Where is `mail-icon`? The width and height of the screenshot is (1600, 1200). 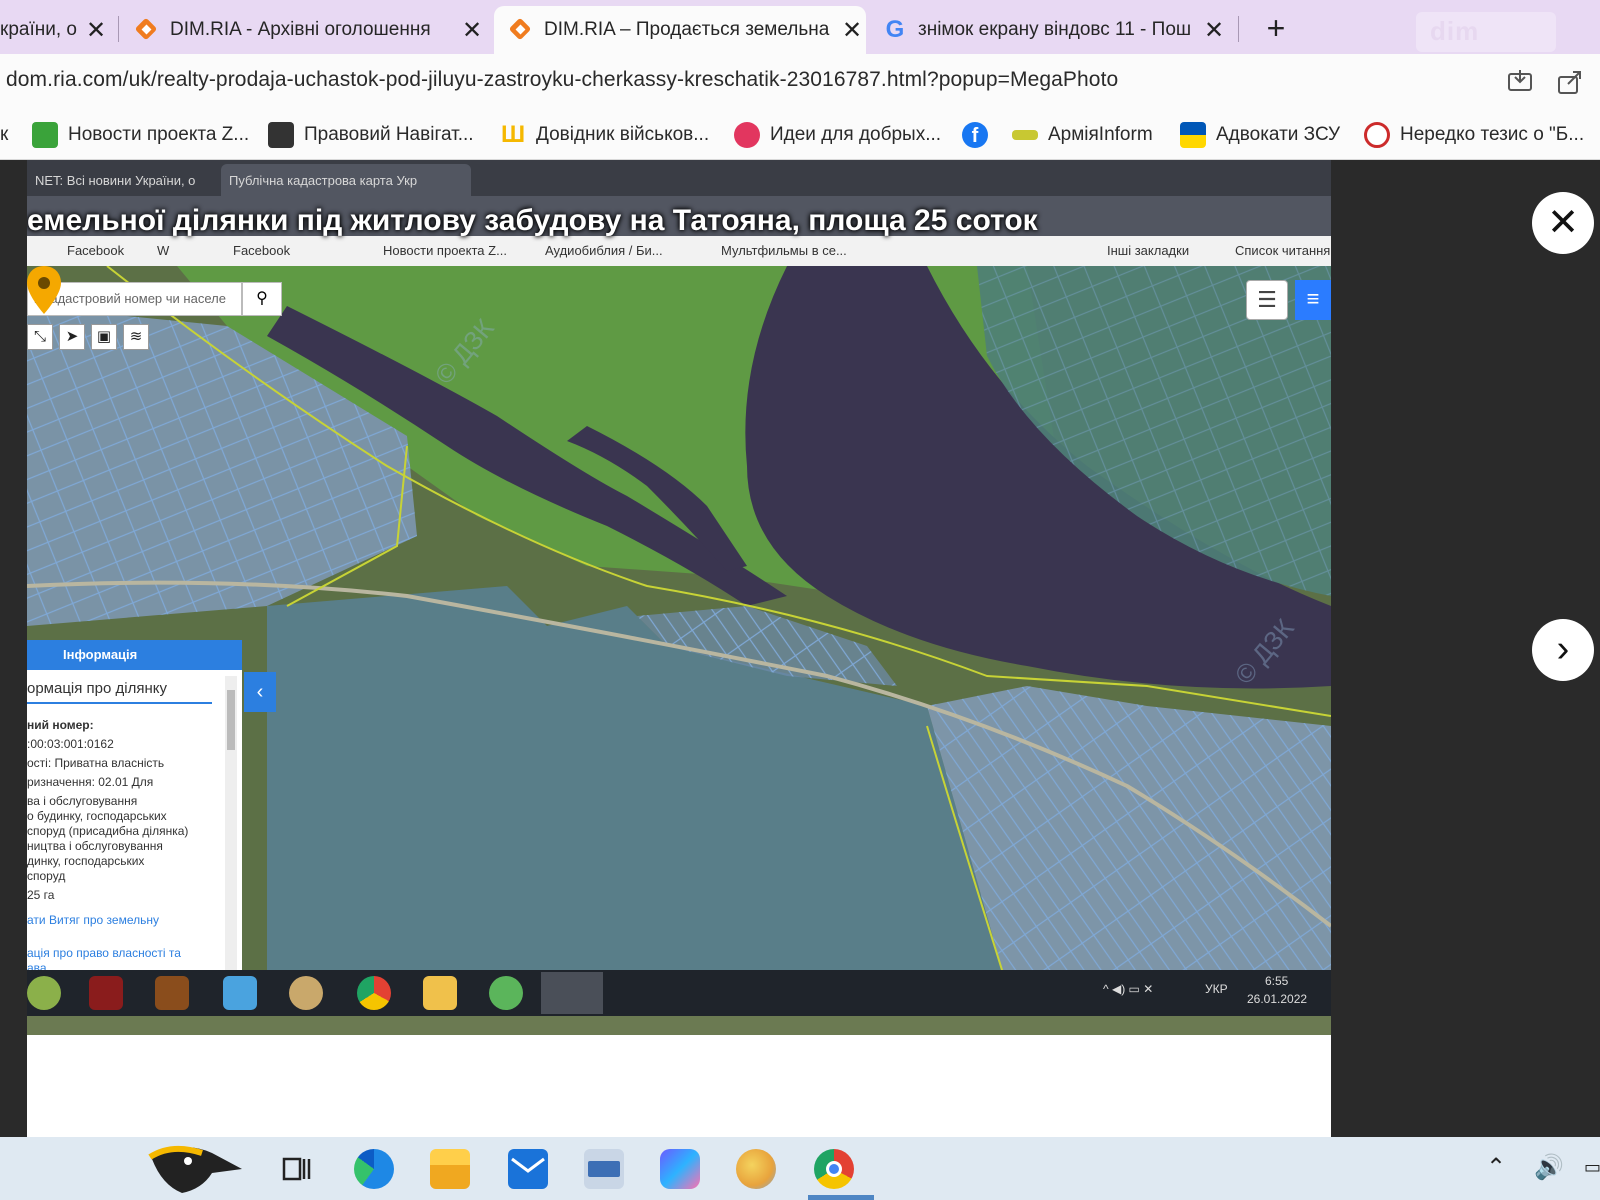 mail-icon is located at coordinates (528, 1169).